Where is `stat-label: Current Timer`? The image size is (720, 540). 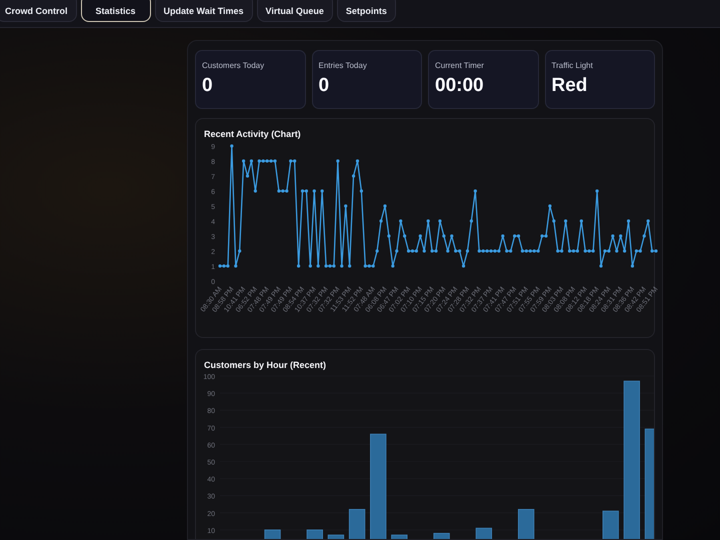 stat-label: Current Timer is located at coordinates (460, 65).